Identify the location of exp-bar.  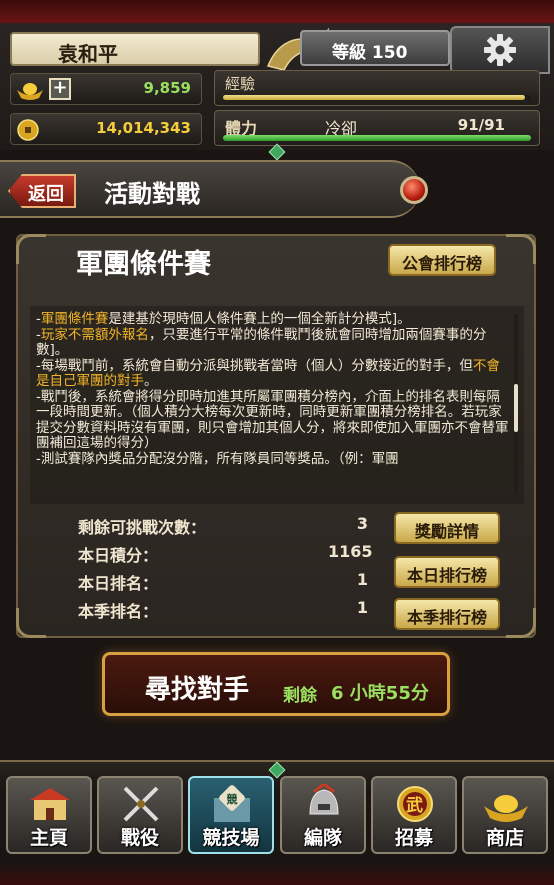
(377, 97).